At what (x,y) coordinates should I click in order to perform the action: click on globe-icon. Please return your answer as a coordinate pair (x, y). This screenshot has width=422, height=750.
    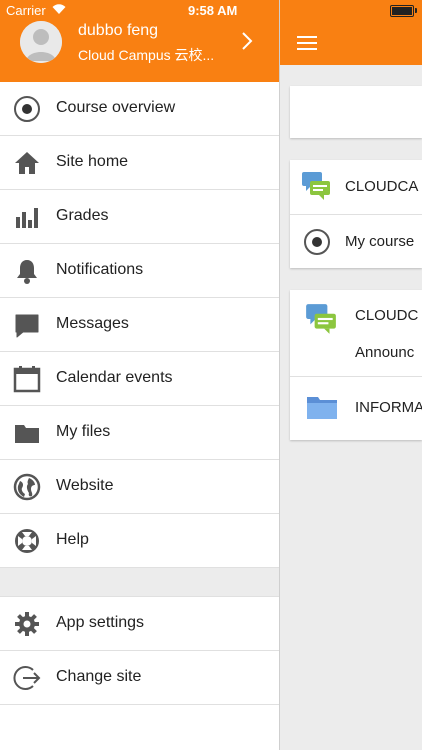
    Looking at the image, I should click on (27, 487).